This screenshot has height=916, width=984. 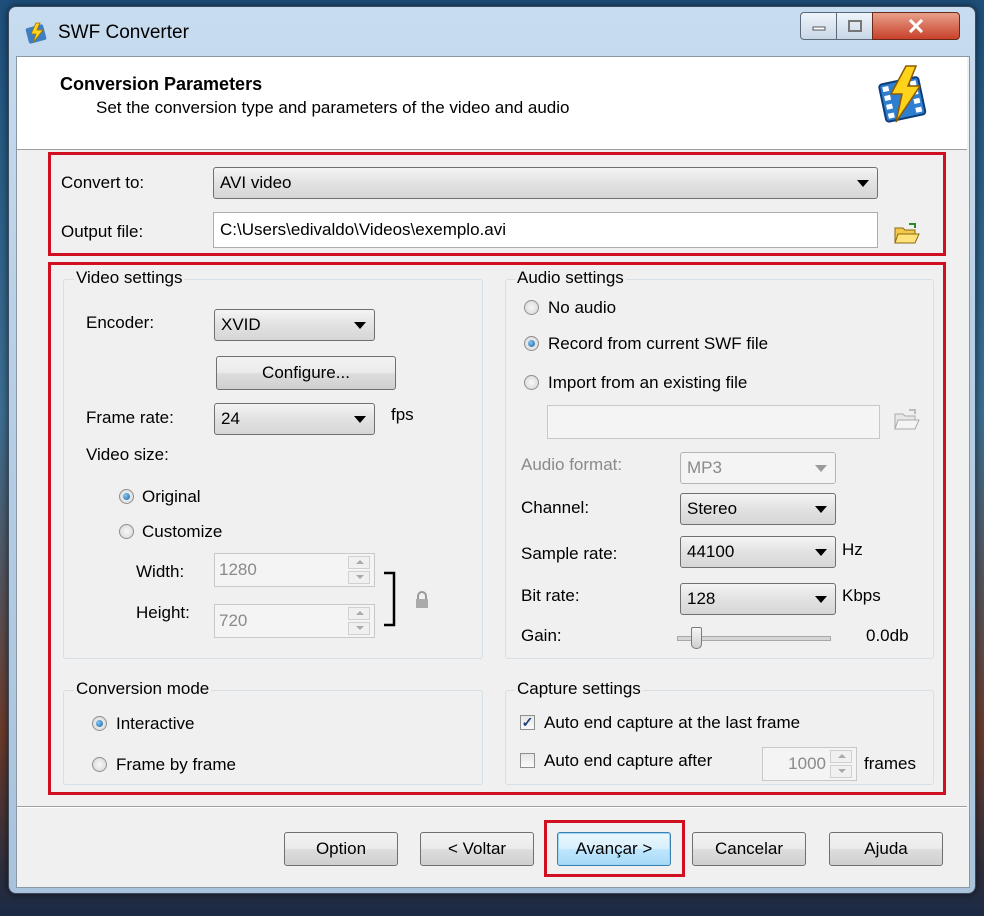 I want to click on audio-format-select: MP3, so click(x=758, y=468).